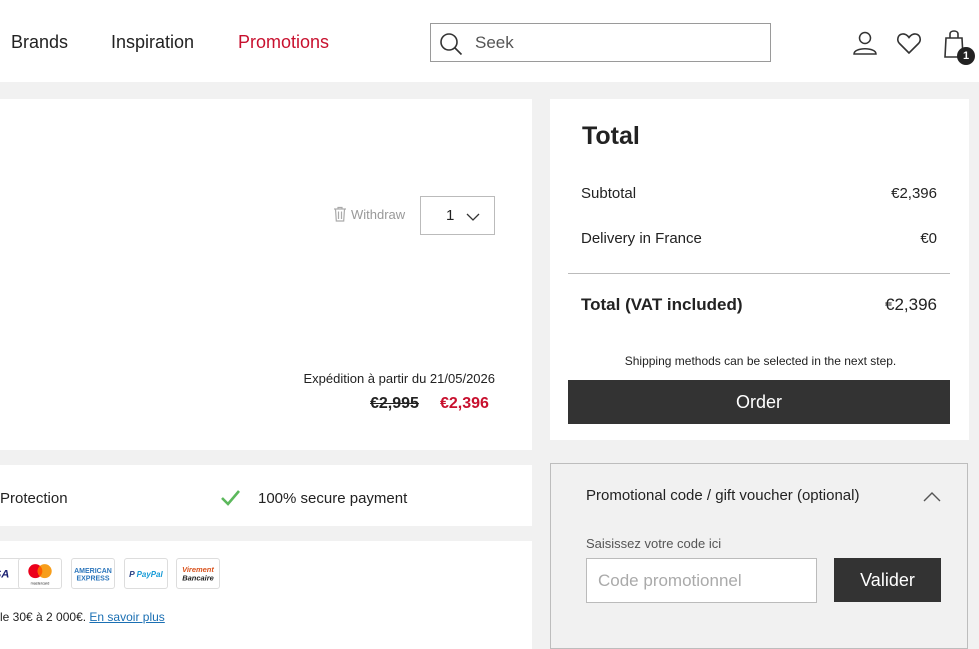  What do you see at coordinates (909, 43) in the screenshot?
I see `heart-icon` at bounding box center [909, 43].